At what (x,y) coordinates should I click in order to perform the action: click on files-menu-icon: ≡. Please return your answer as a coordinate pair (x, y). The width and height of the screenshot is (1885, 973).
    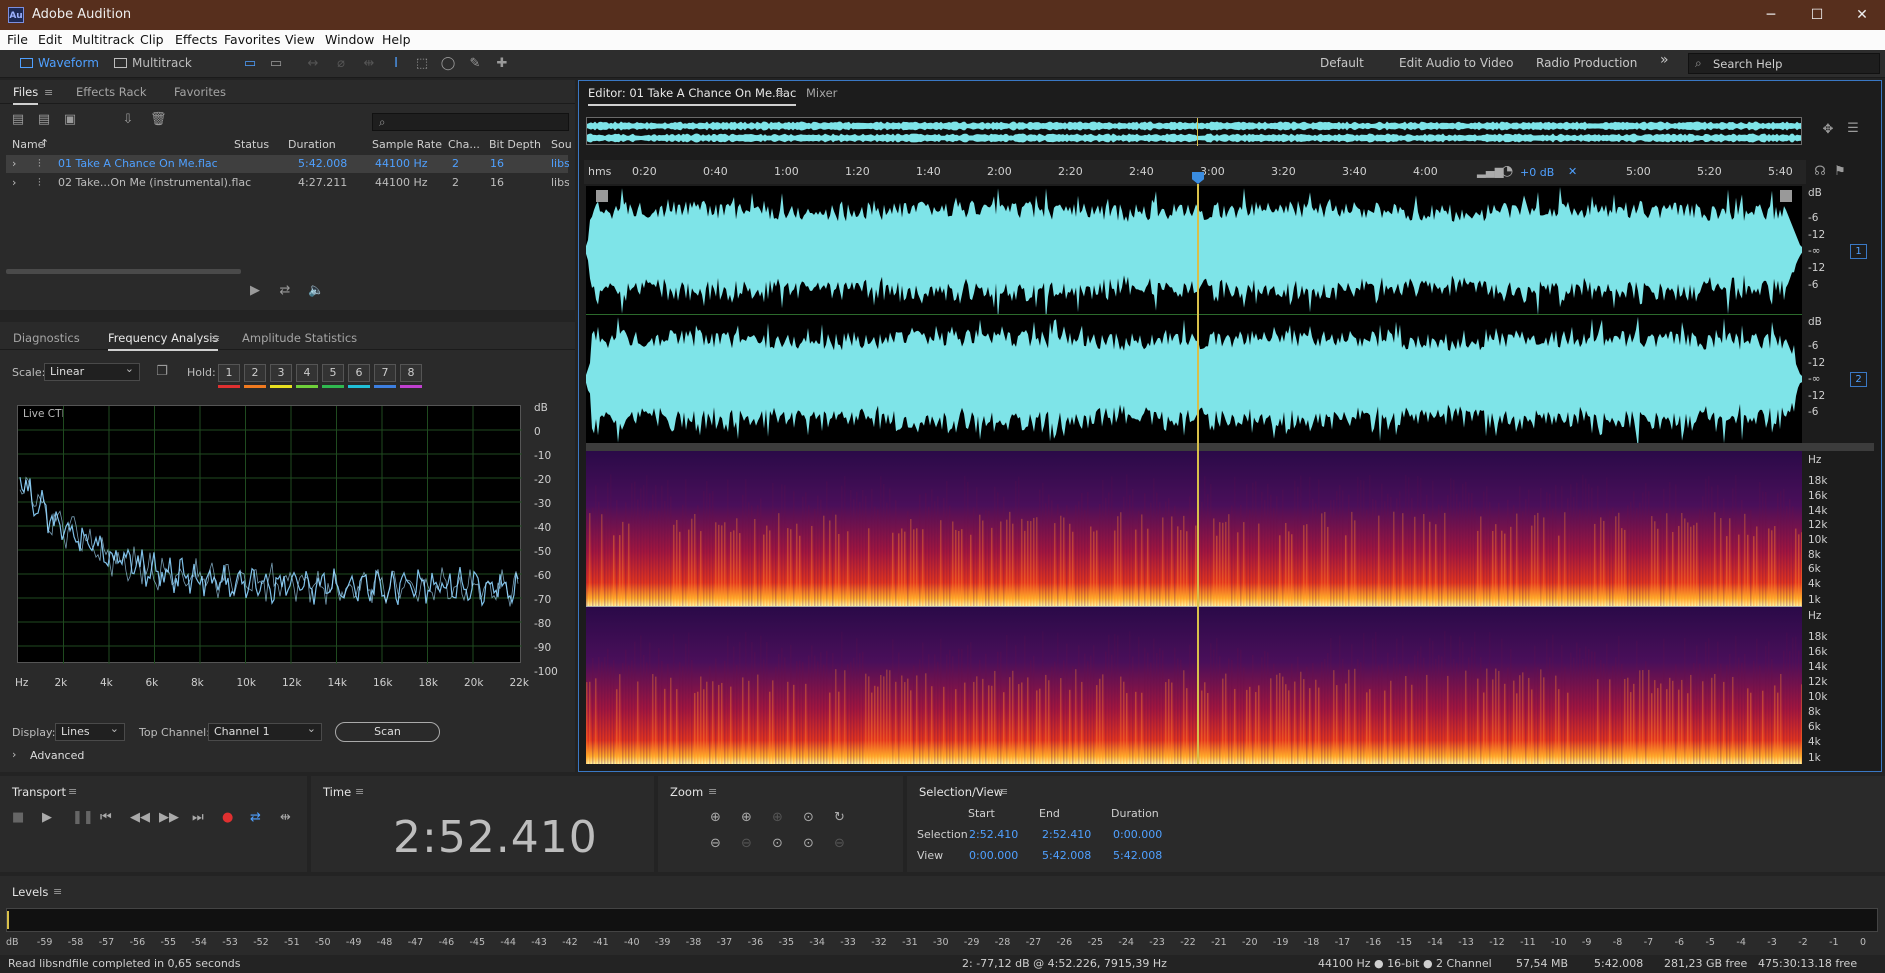
    Looking at the image, I should click on (48, 92).